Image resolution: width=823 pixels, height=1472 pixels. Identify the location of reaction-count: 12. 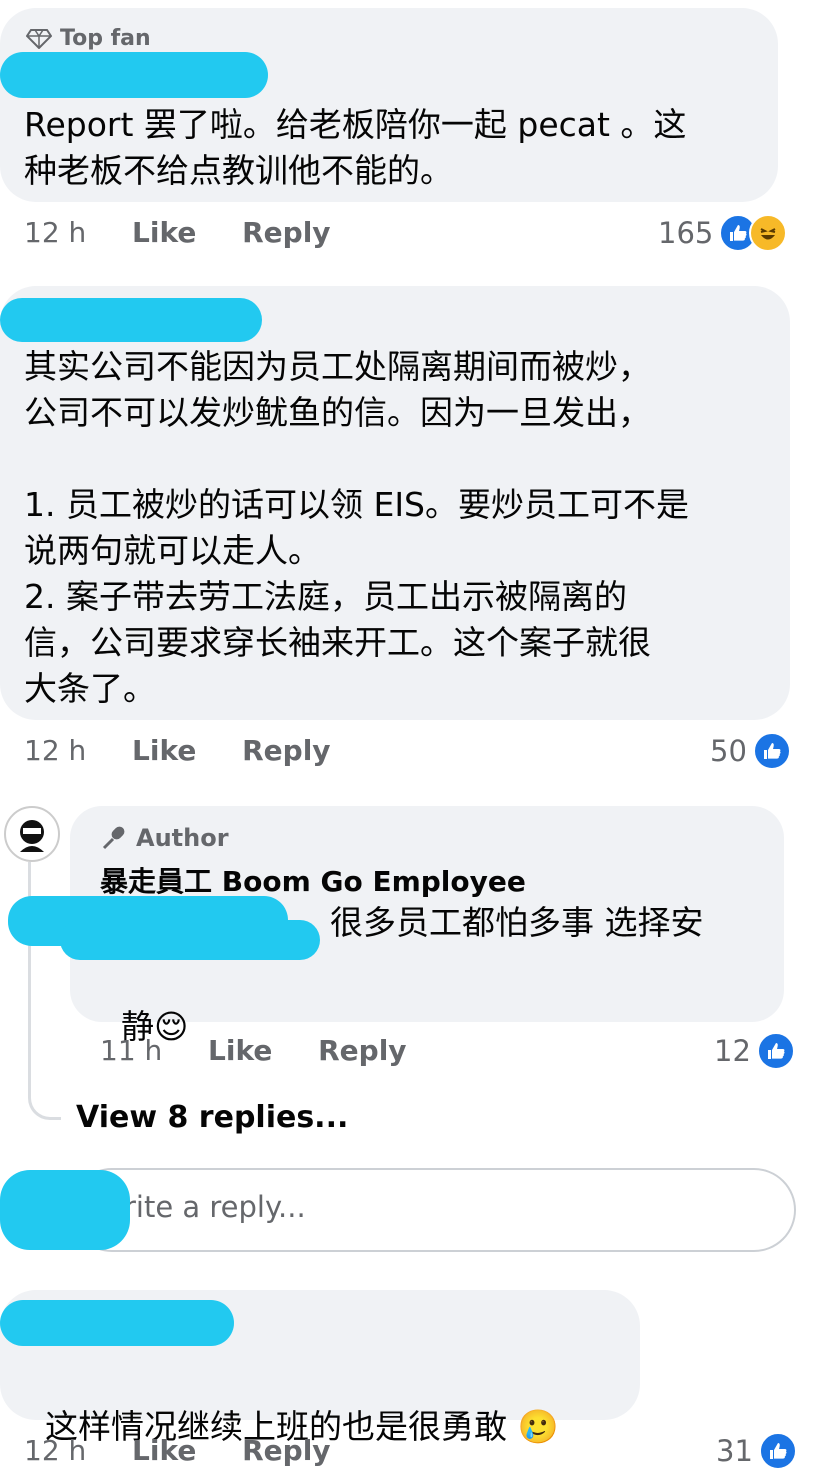
(732, 1051).